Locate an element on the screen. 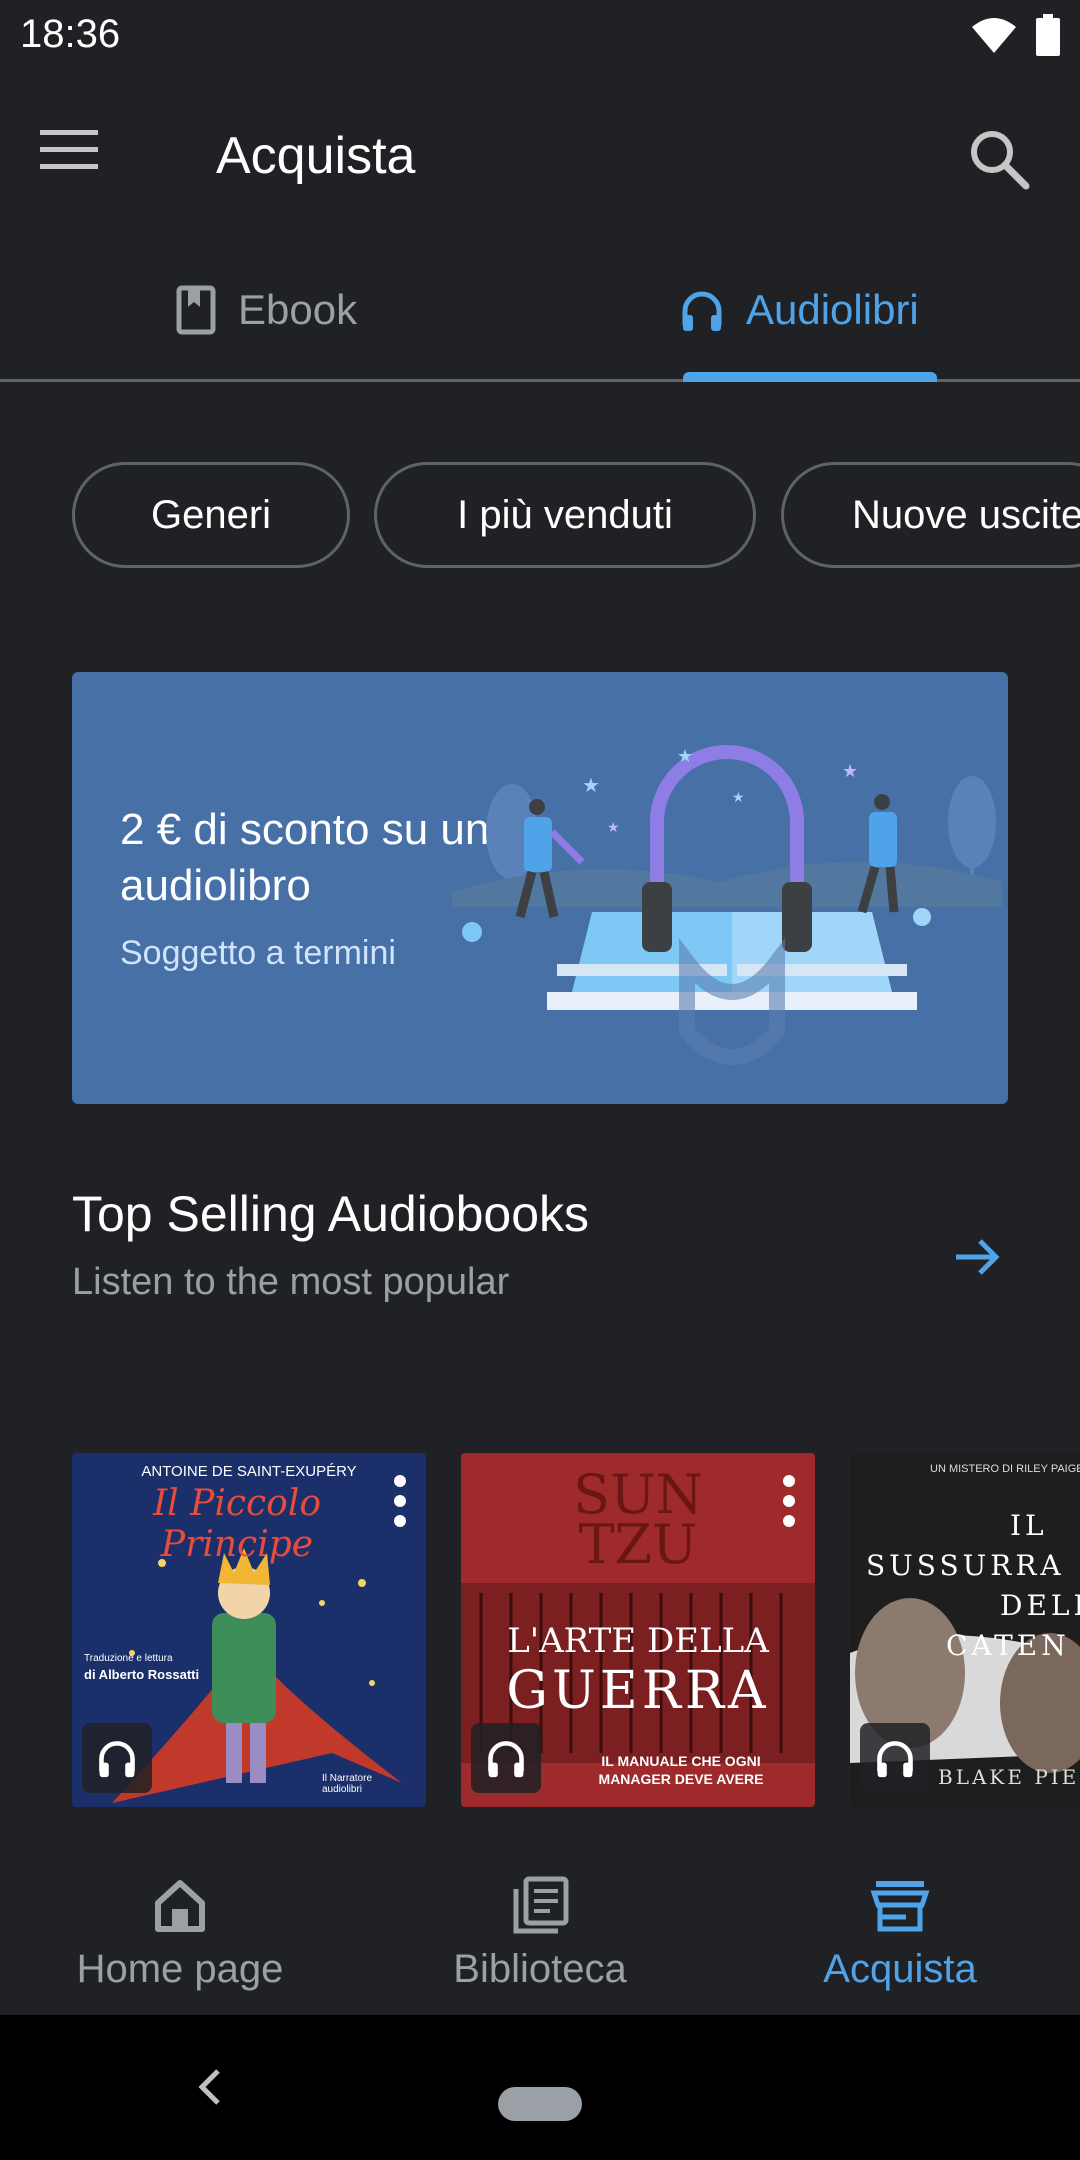 The width and height of the screenshot is (1080, 2160). book-title-2: GUERRA is located at coordinates (638, 1691).